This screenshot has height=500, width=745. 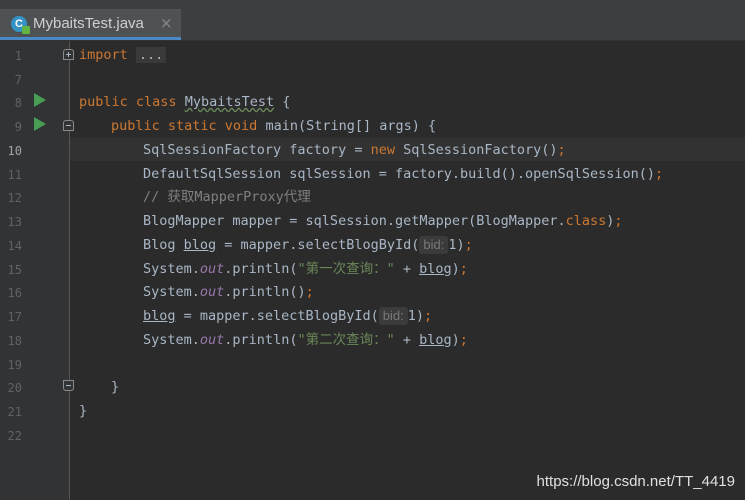 I want to click on code-line-8: public class MybaitsTest {, so click(x=184, y=102).